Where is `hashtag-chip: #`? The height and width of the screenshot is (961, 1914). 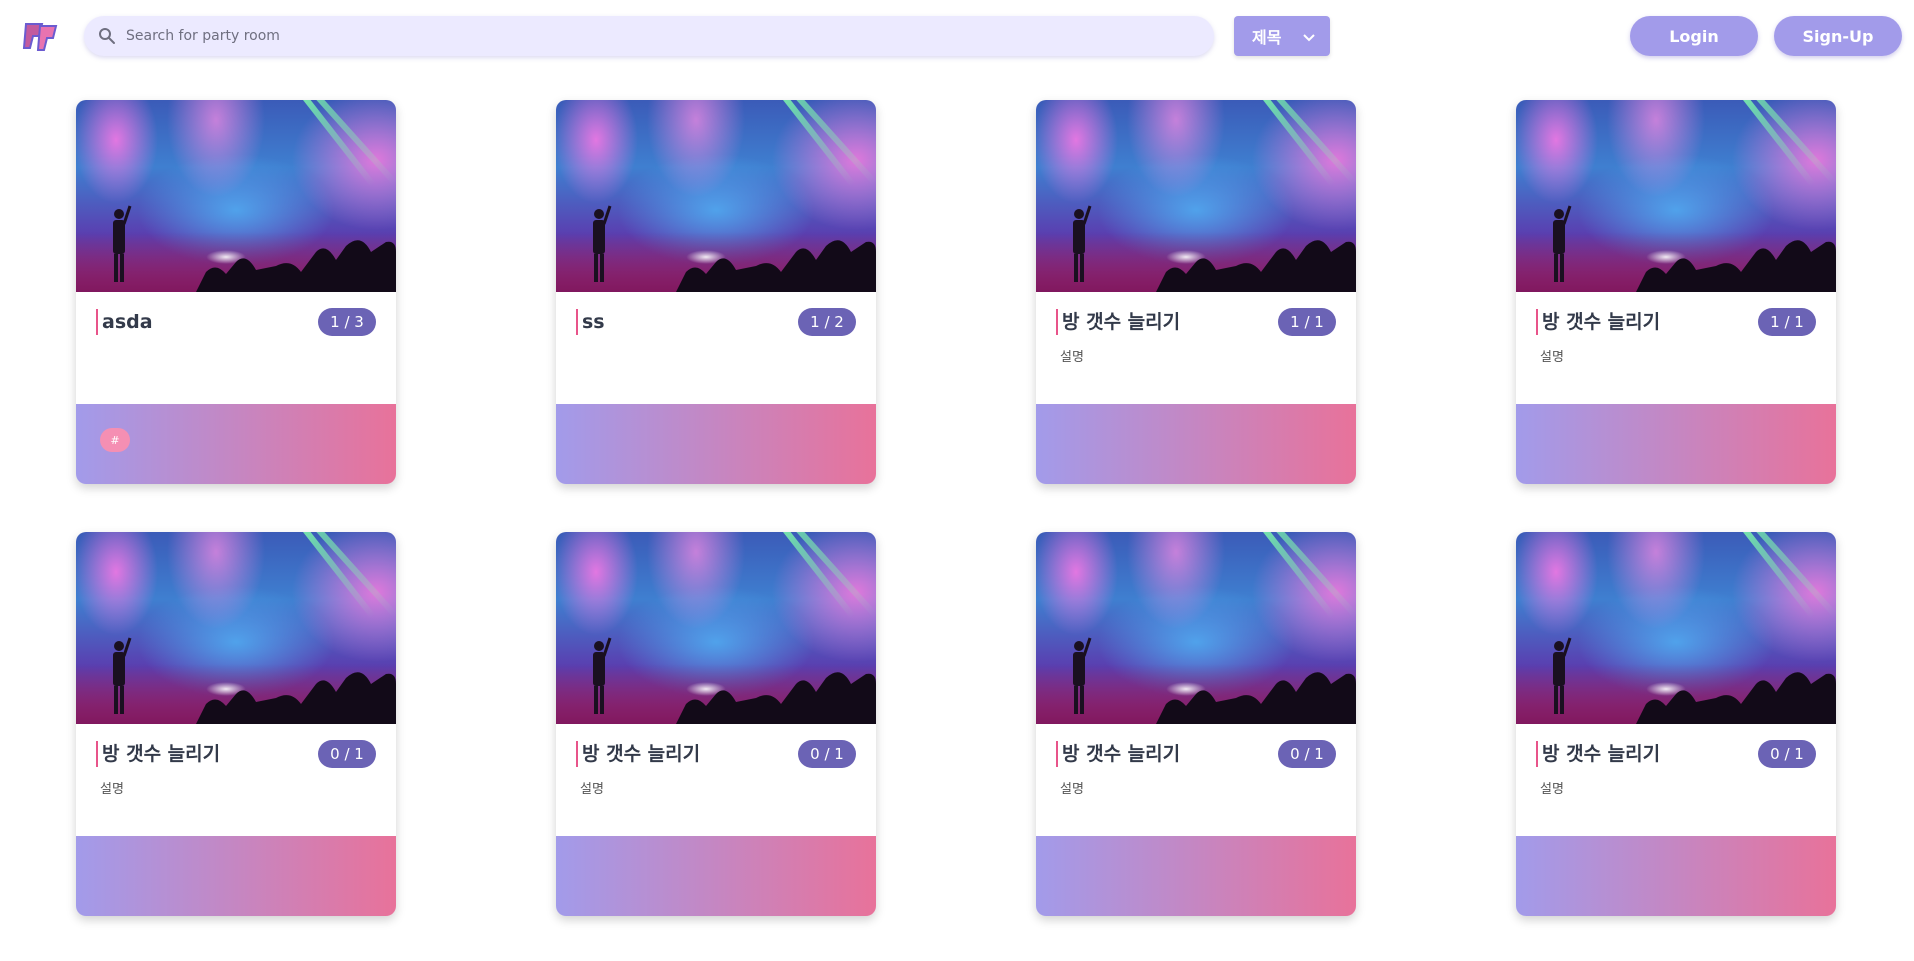
hashtag-chip: # is located at coordinates (115, 440).